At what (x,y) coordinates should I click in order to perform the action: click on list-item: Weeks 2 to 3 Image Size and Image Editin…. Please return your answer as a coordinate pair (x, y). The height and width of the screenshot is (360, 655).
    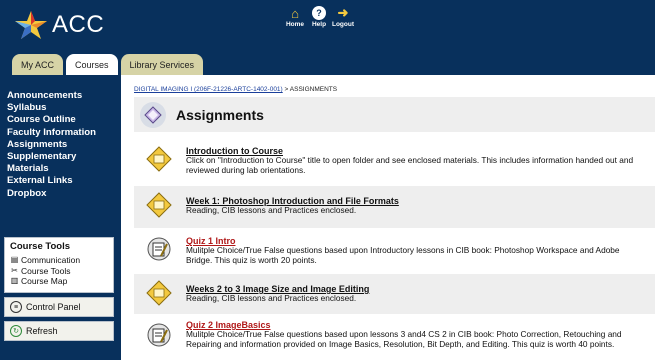
    Looking at the image, I should click on (394, 294).